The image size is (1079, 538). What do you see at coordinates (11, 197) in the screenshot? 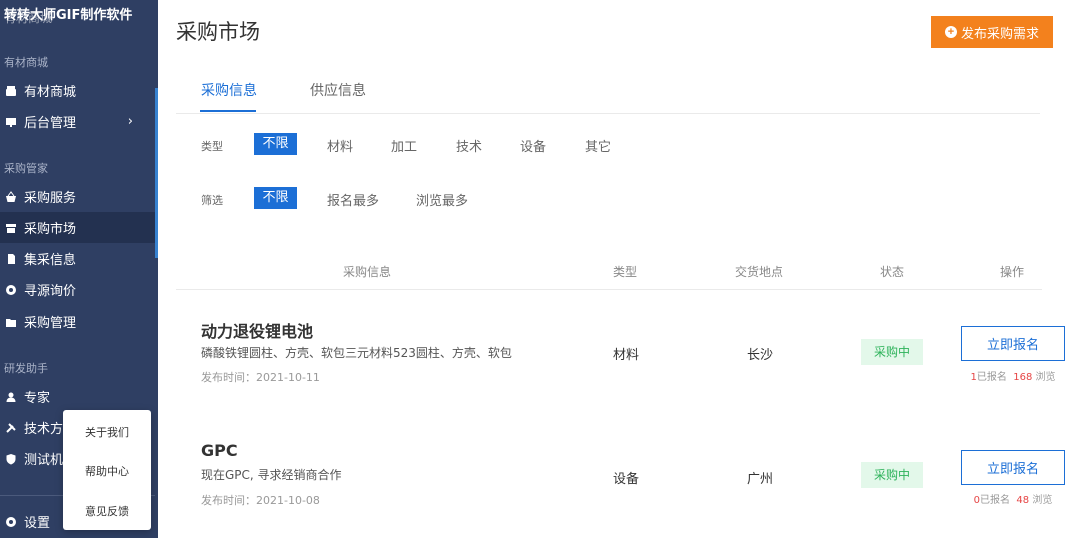
I see `basket-icon` at bounding box center [11, 197].